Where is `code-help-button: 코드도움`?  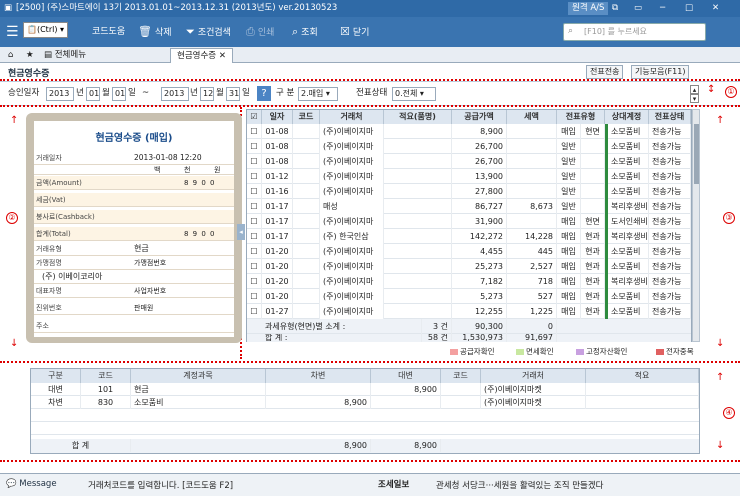 code-help-button: 코드도움 is located at coordinates (108, 32).